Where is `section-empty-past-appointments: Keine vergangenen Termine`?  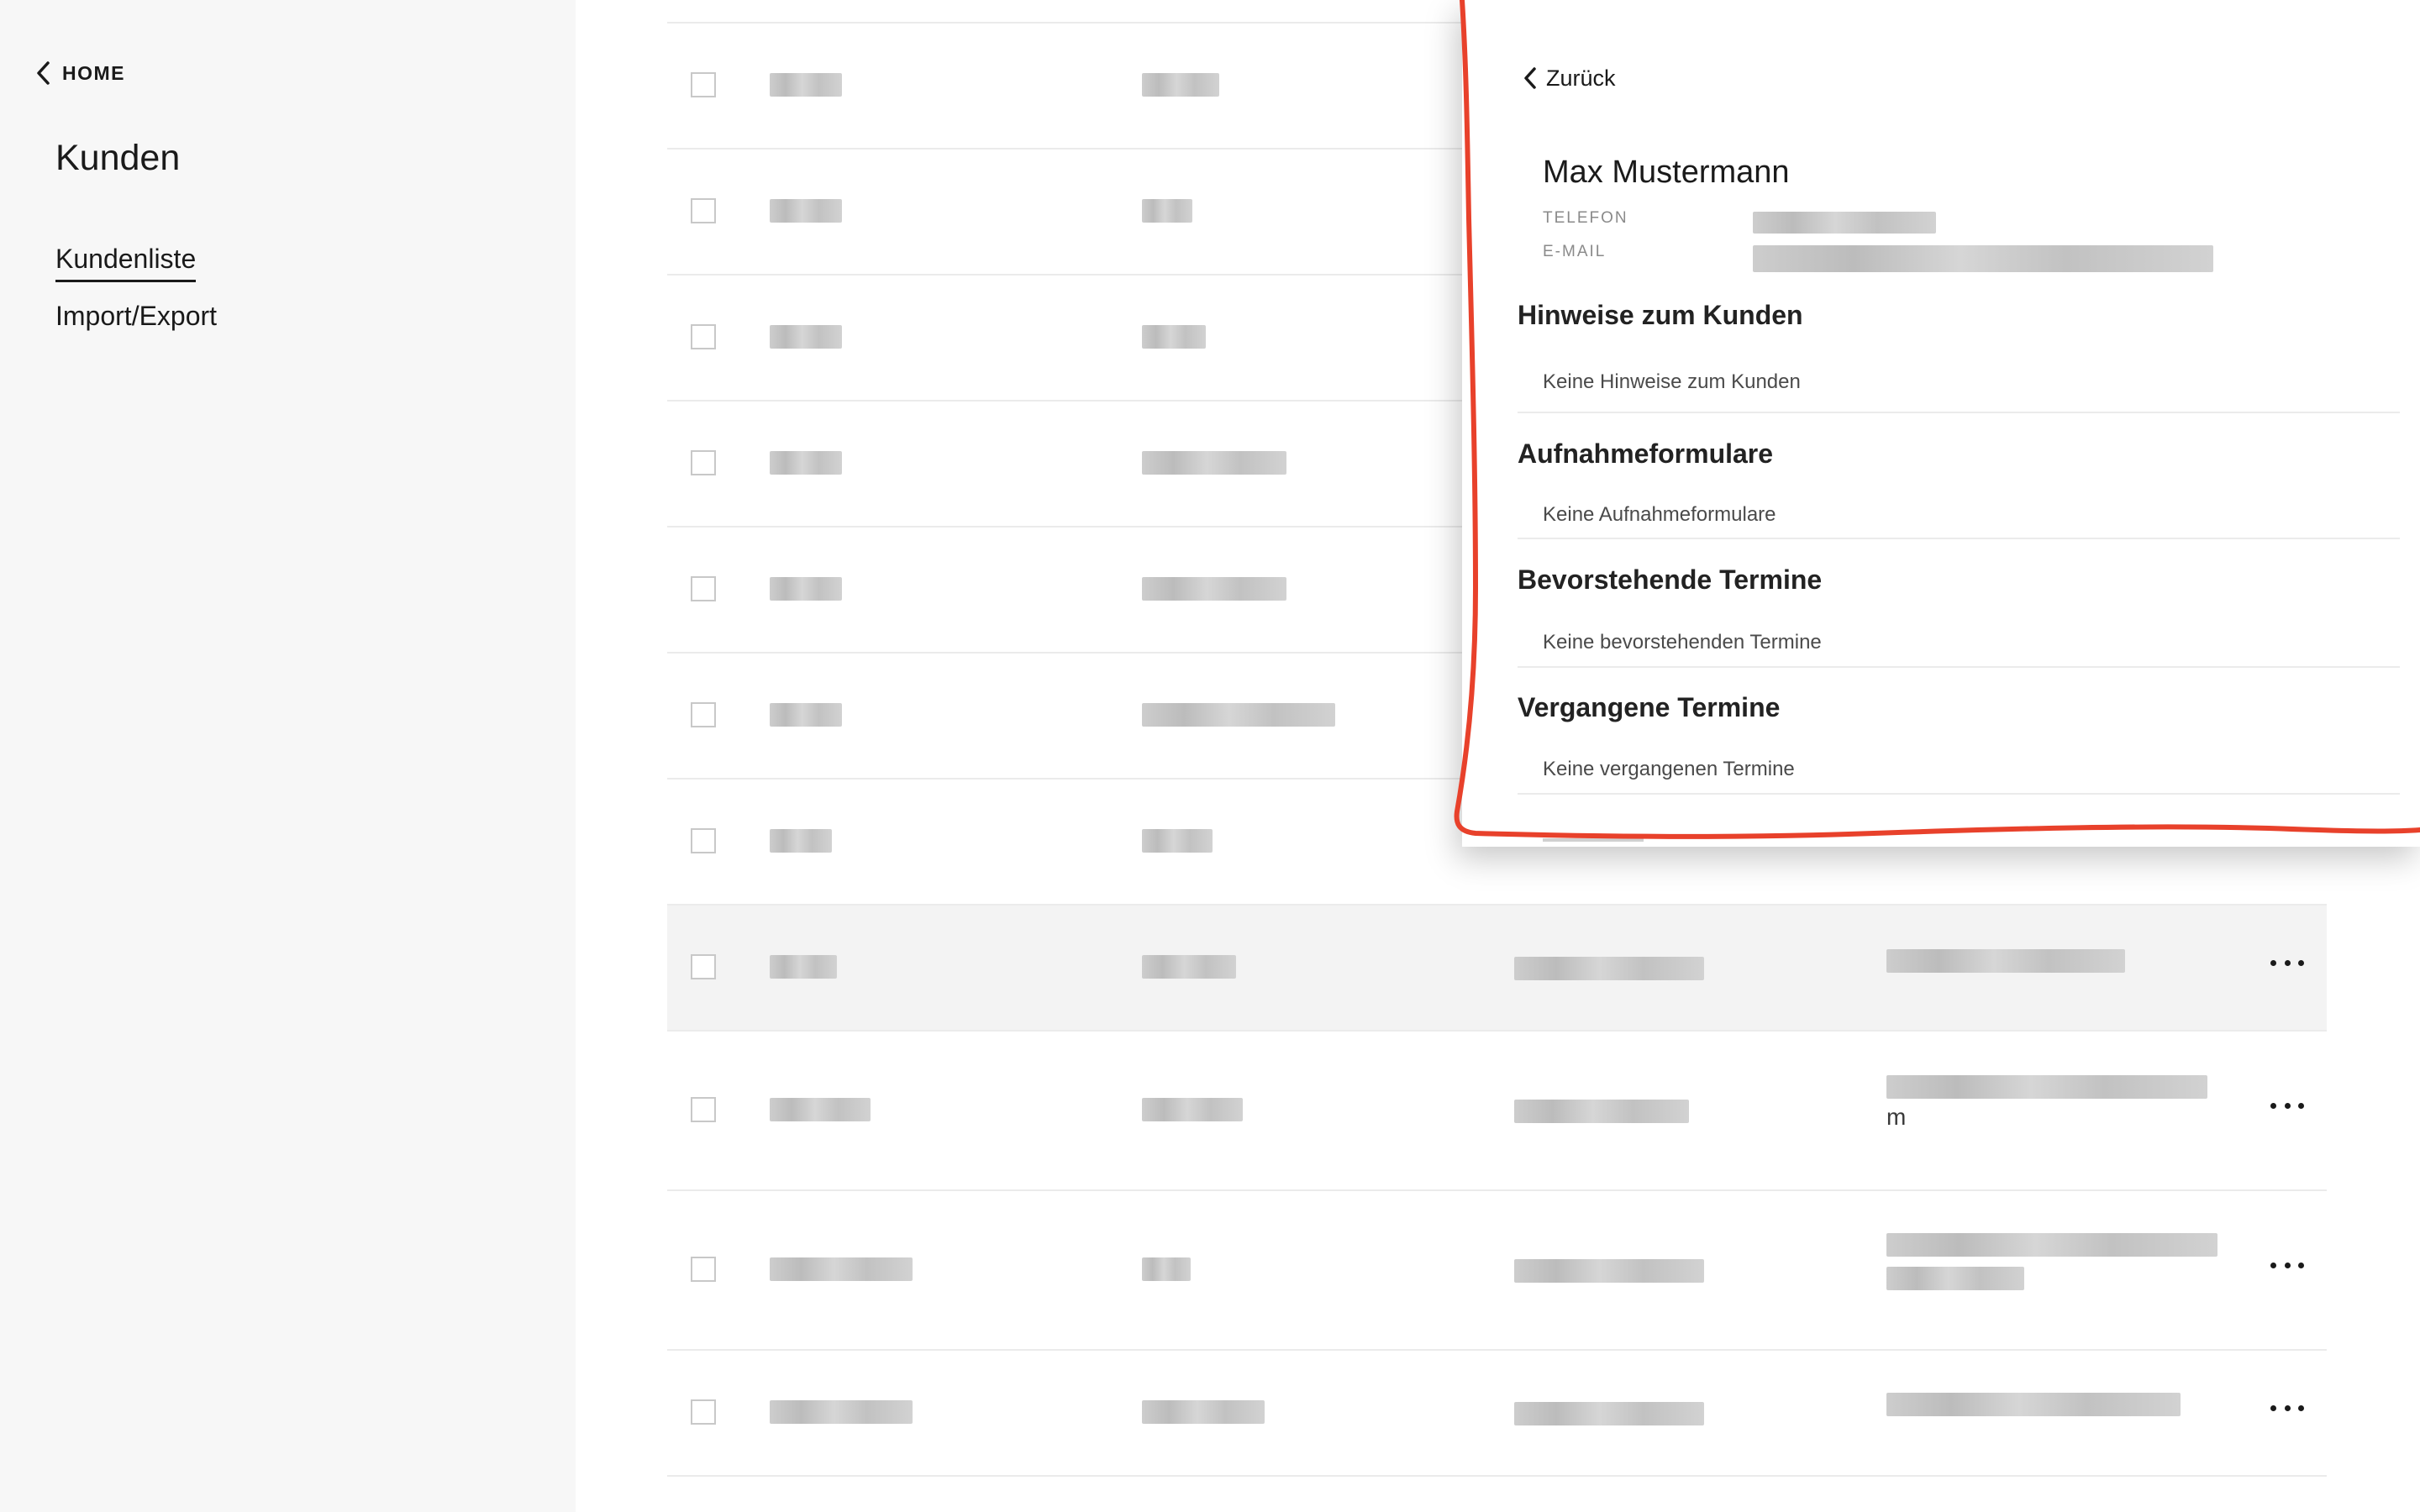
section-empty-past-appointments: Keine vergangenen Termine is located at coordinates (1669, 769).